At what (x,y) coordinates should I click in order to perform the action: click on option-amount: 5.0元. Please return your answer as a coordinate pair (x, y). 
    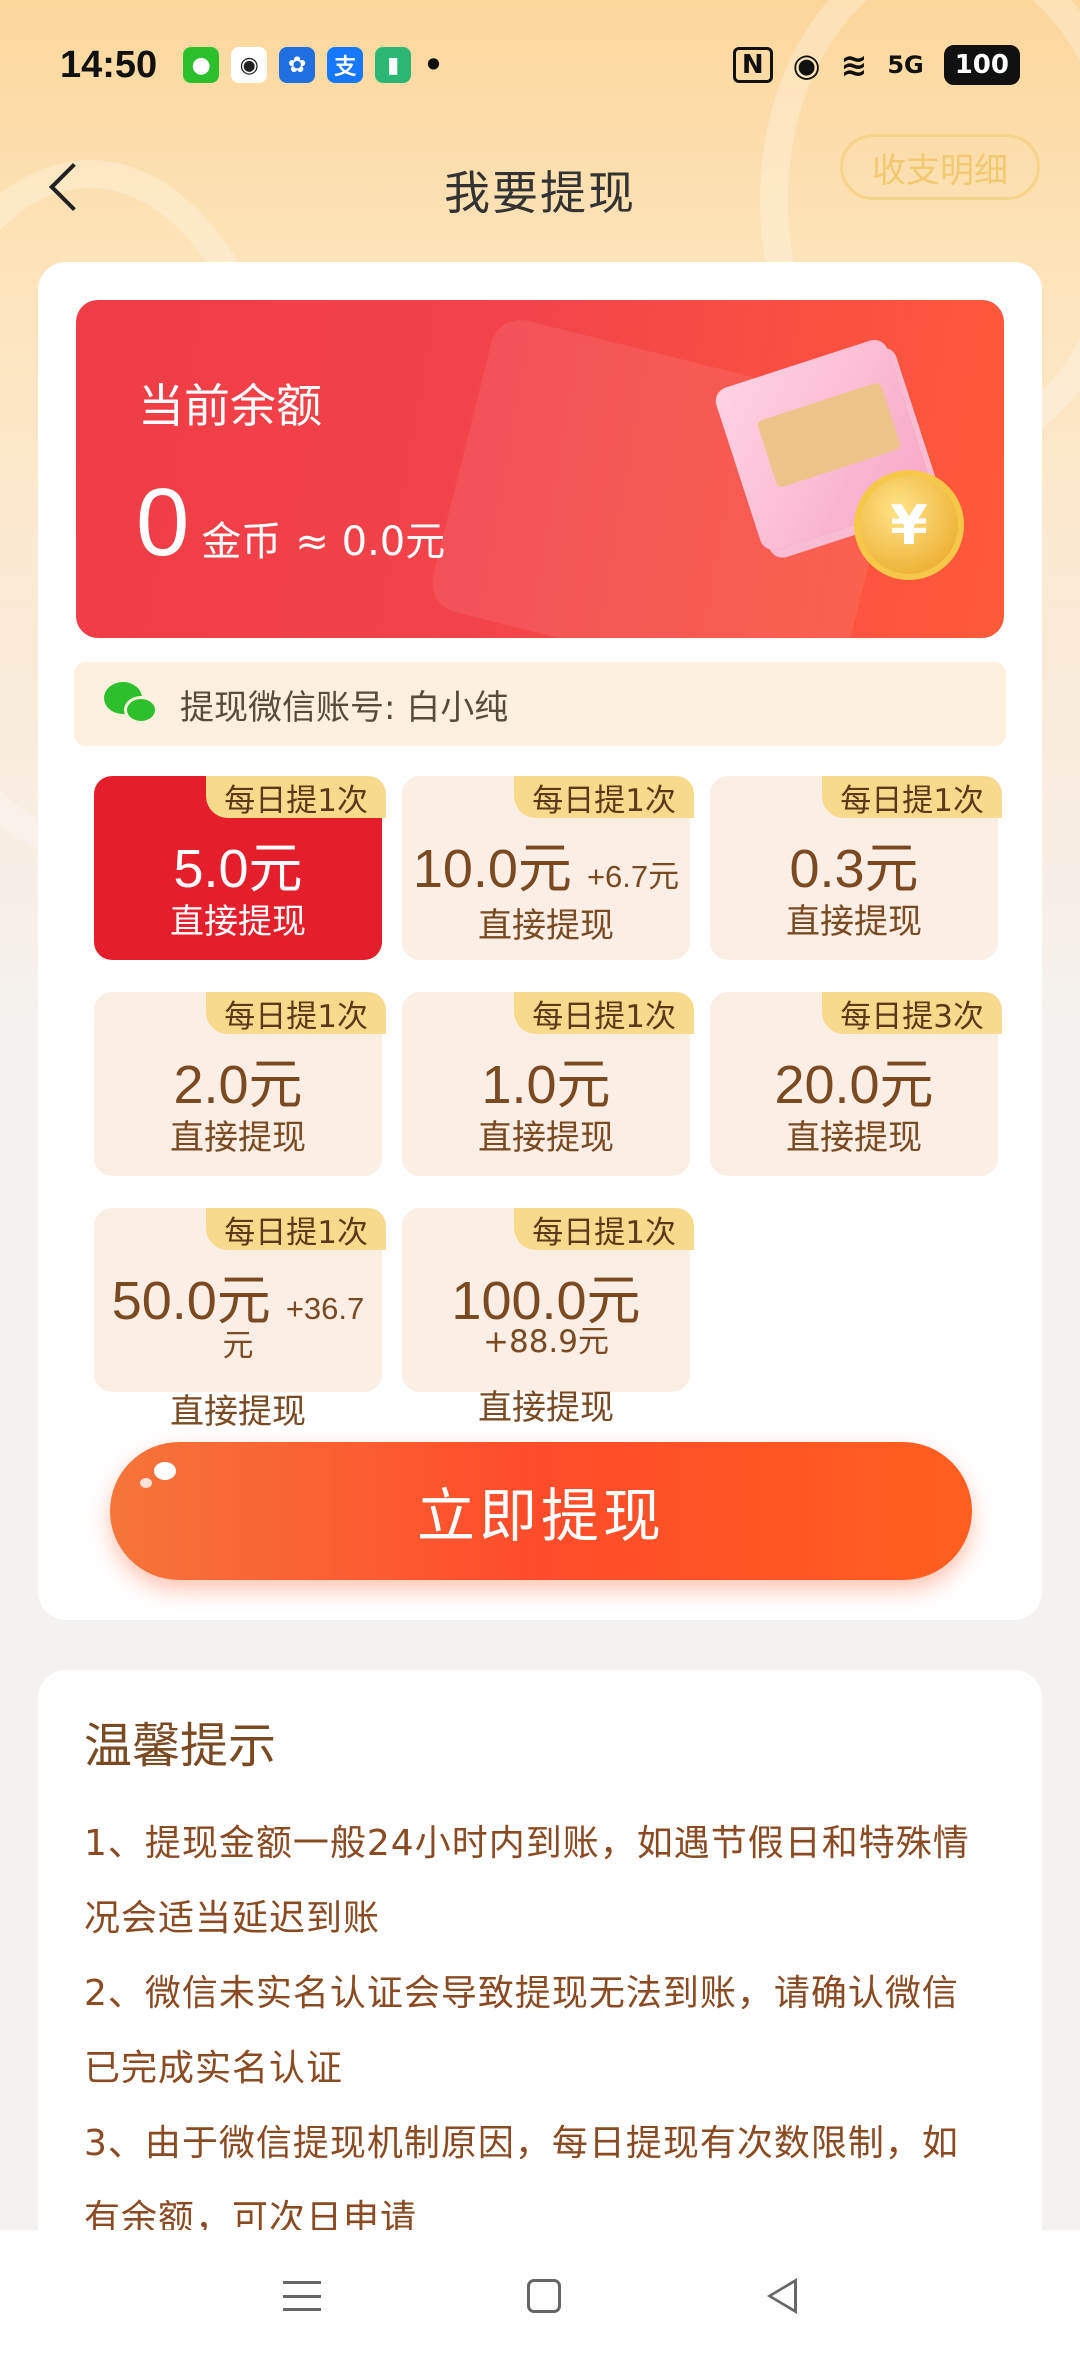
    Looking at the image, I should click on (238, 869).